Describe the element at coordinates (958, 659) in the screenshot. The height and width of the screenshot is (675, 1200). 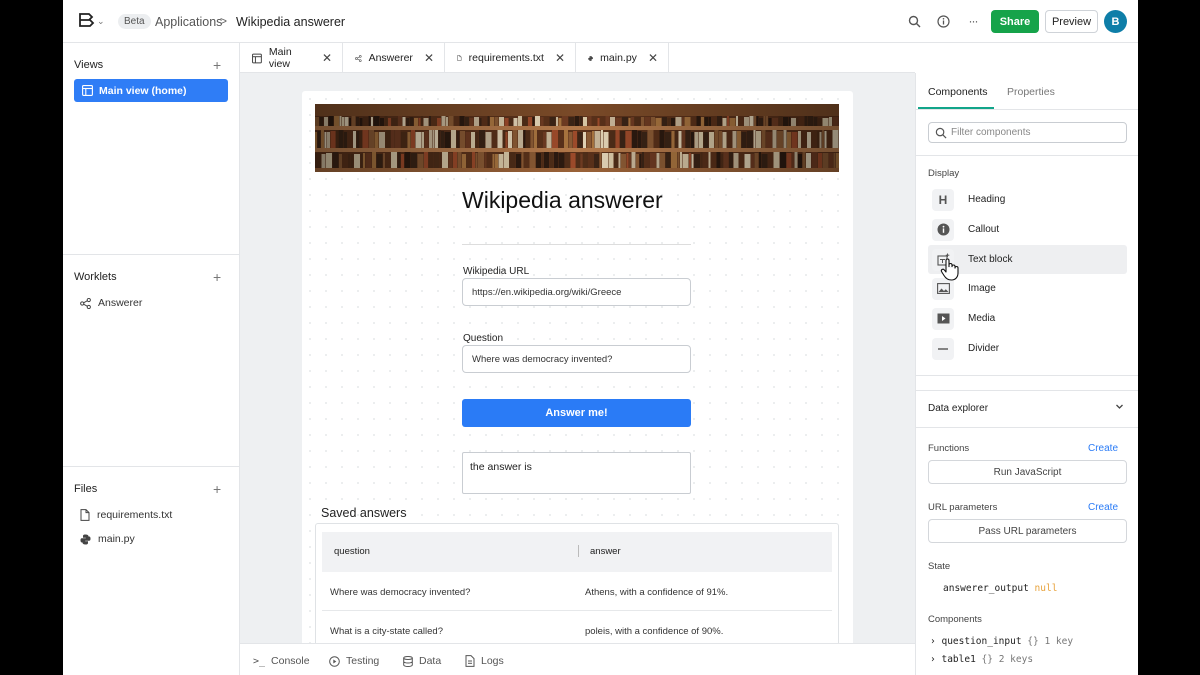
I see `tree-item-name: table1` at that location.